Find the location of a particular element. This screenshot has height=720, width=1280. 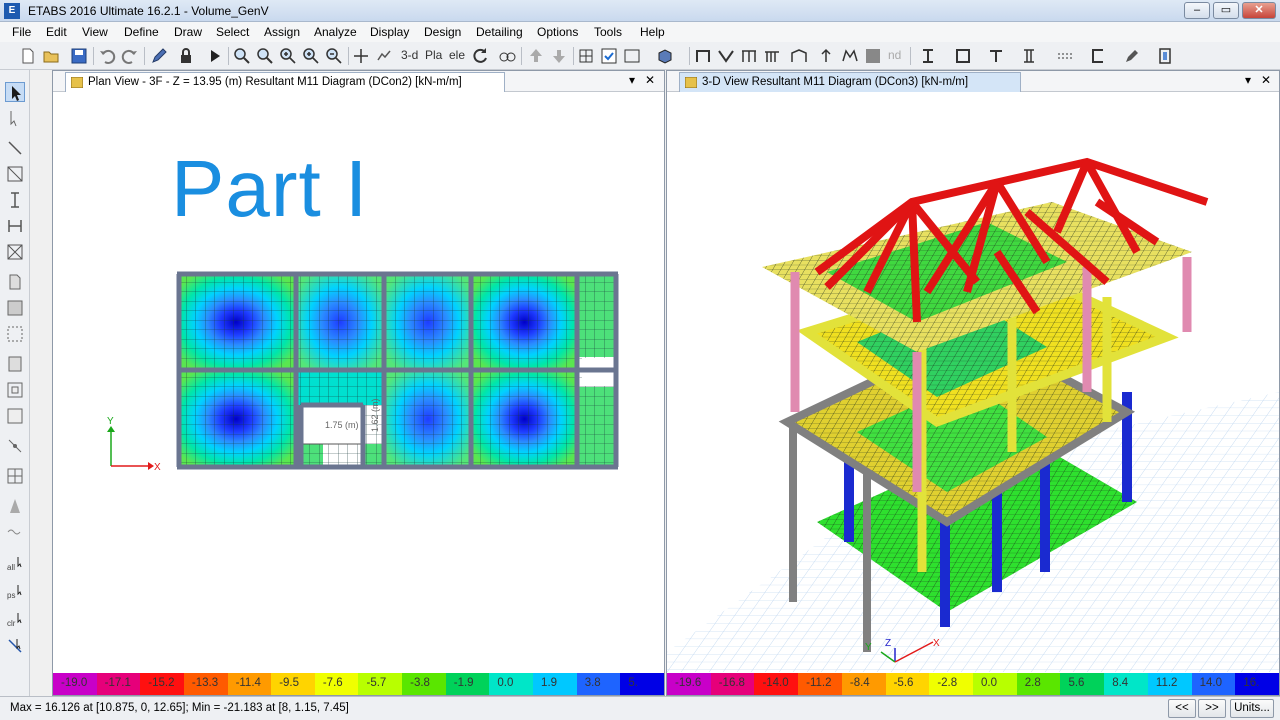

zoom-in-step-icon is located at coordinates (311, 56).